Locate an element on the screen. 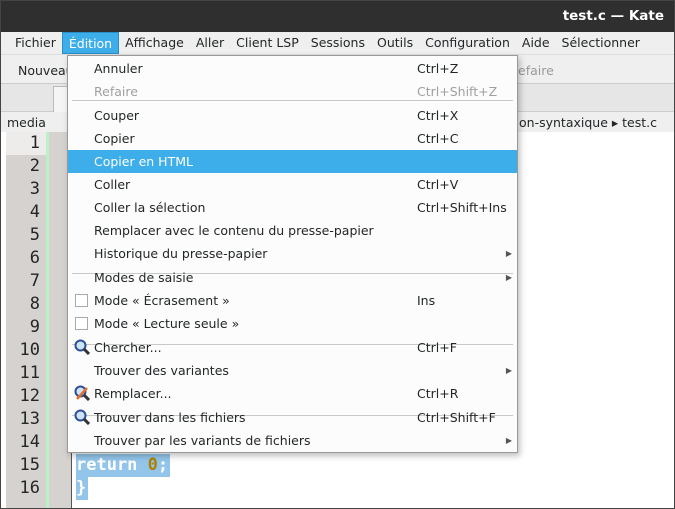 The width and height of the screenshot is (675, 509). menu-item: Coller Ctrl+V is located at coordinates (292, 184).